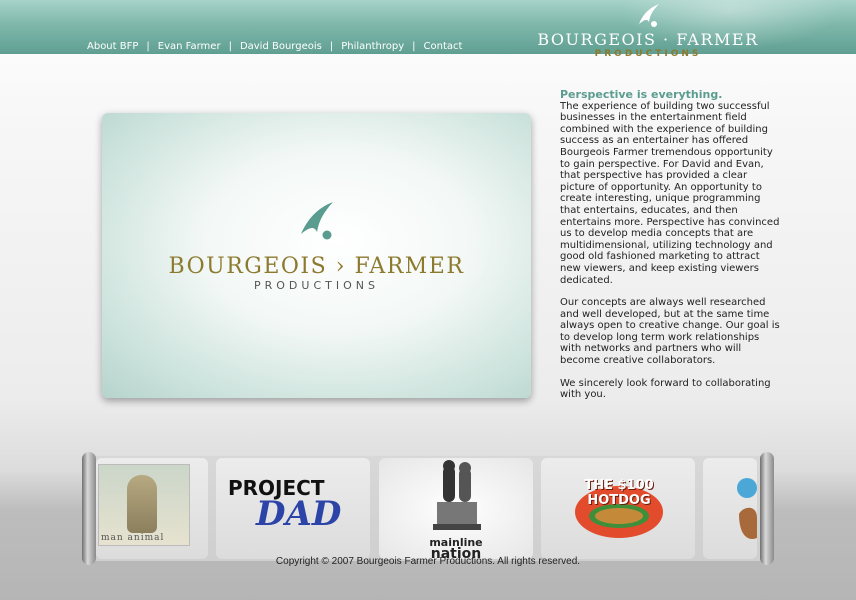  I want to click on man-animal-thumbnail: man animal, so click(144, 505).